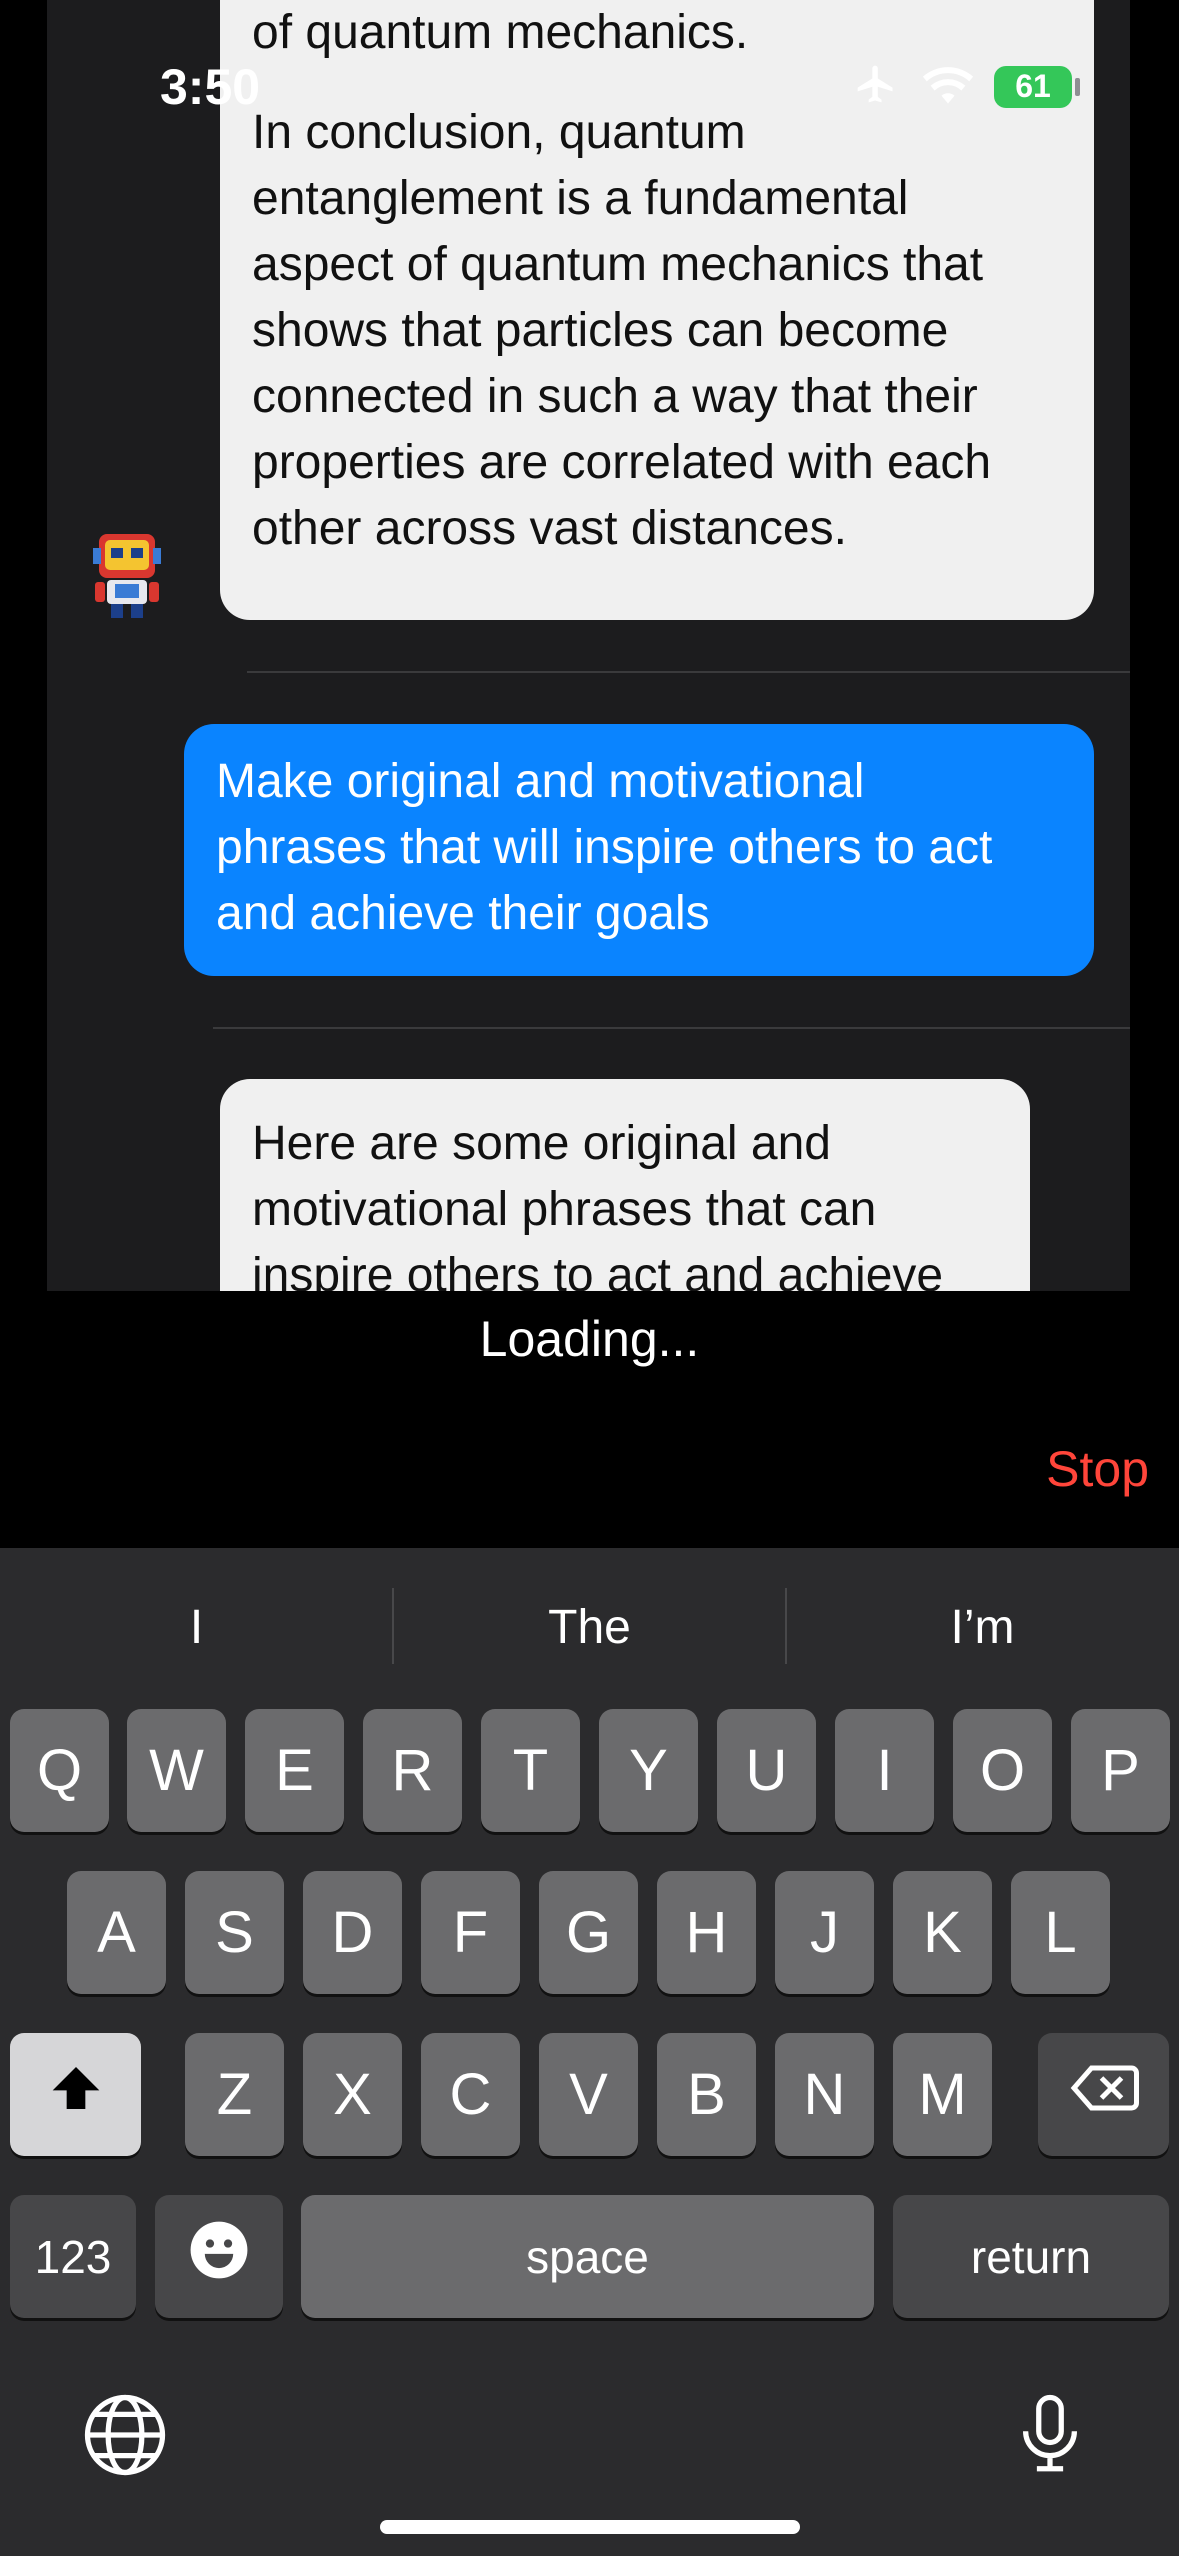 The height and width of the screenshot is (2556, 1179). I want to click on wifi-icon, so click(948, 86).